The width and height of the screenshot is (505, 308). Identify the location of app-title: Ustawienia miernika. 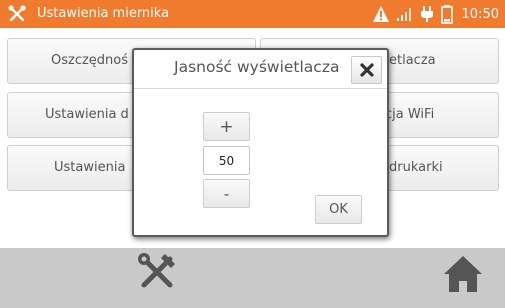
(103, 13).